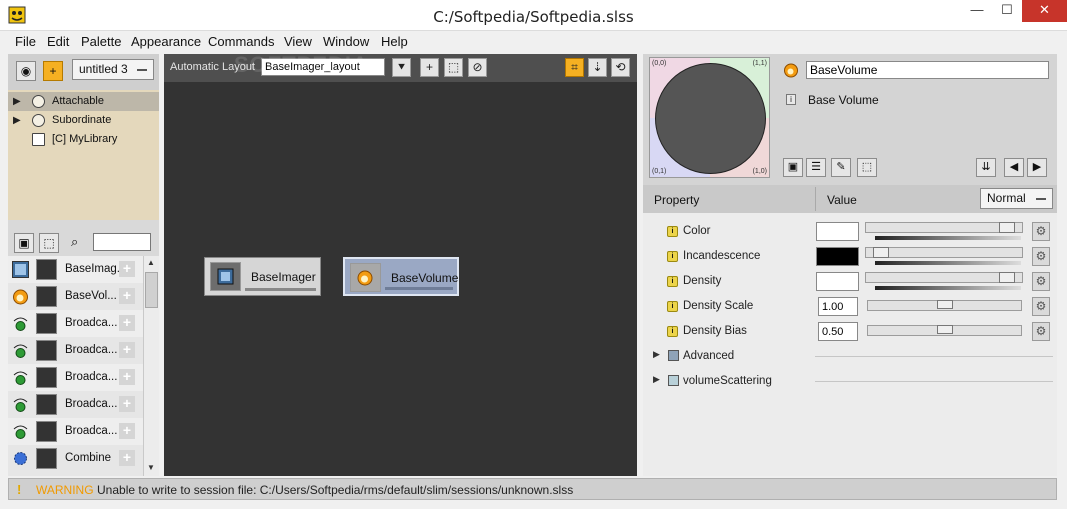  Describe the element at coordinates (986, 167) in the screenshot. I see `expand-all-button: ⇊` at that location.